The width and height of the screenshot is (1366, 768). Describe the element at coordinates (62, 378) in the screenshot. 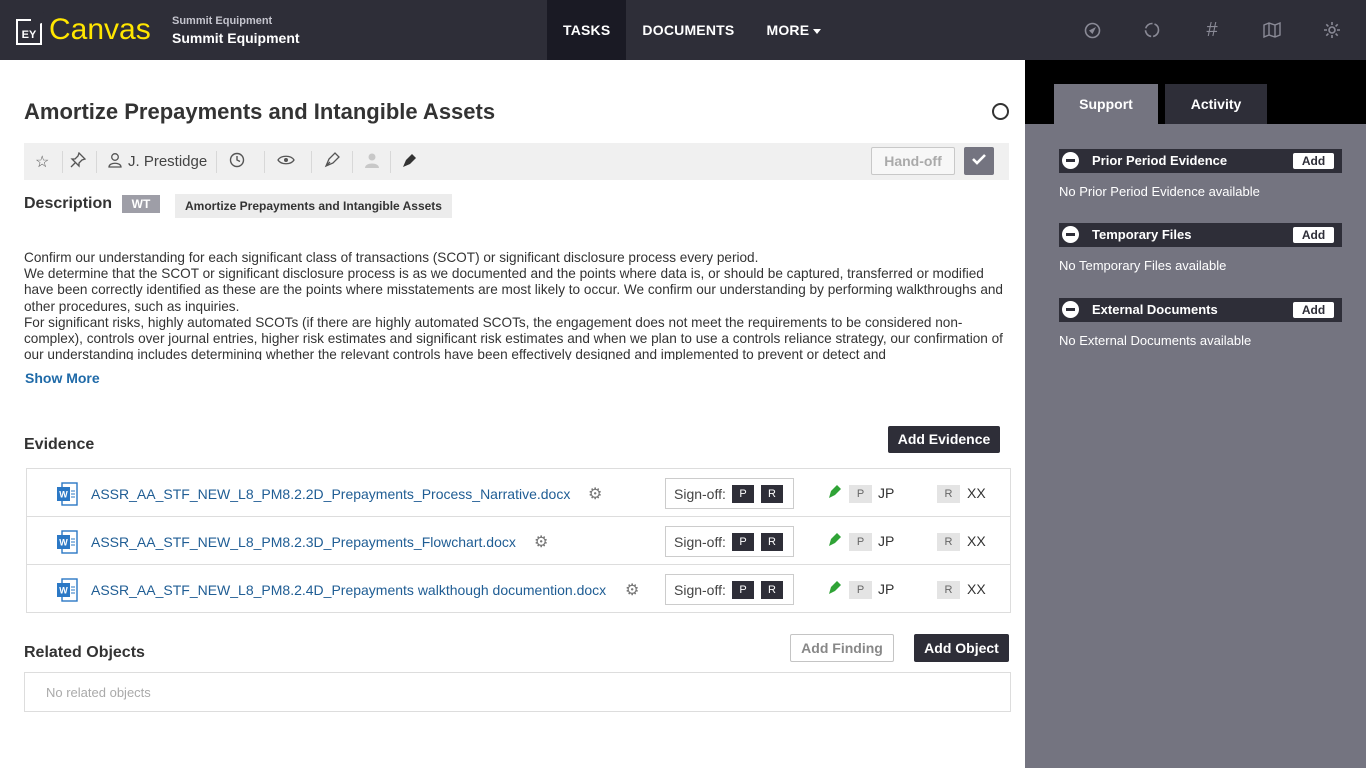

I see `show-more-link: Show More` at that location.